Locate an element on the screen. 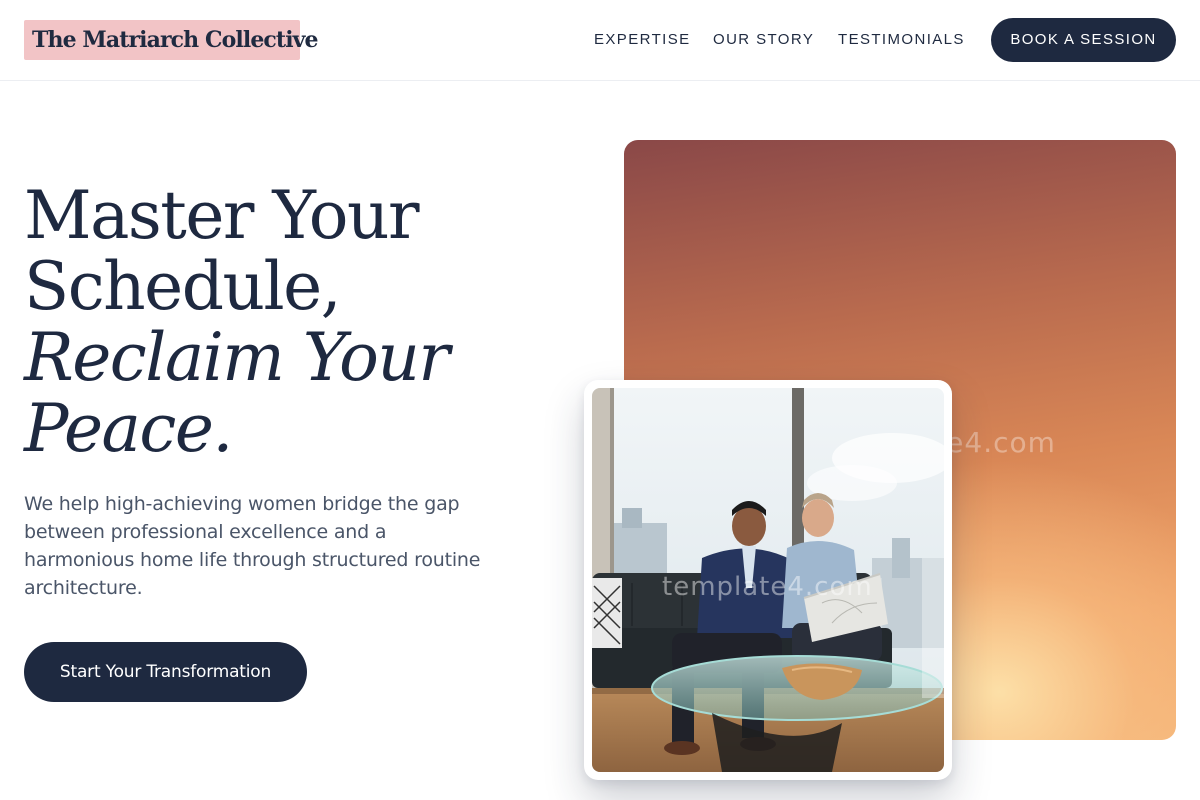 The width and height of the screenshot is (1200, 800). headline-line-1: Master Your is located at coordinates (222, 215).